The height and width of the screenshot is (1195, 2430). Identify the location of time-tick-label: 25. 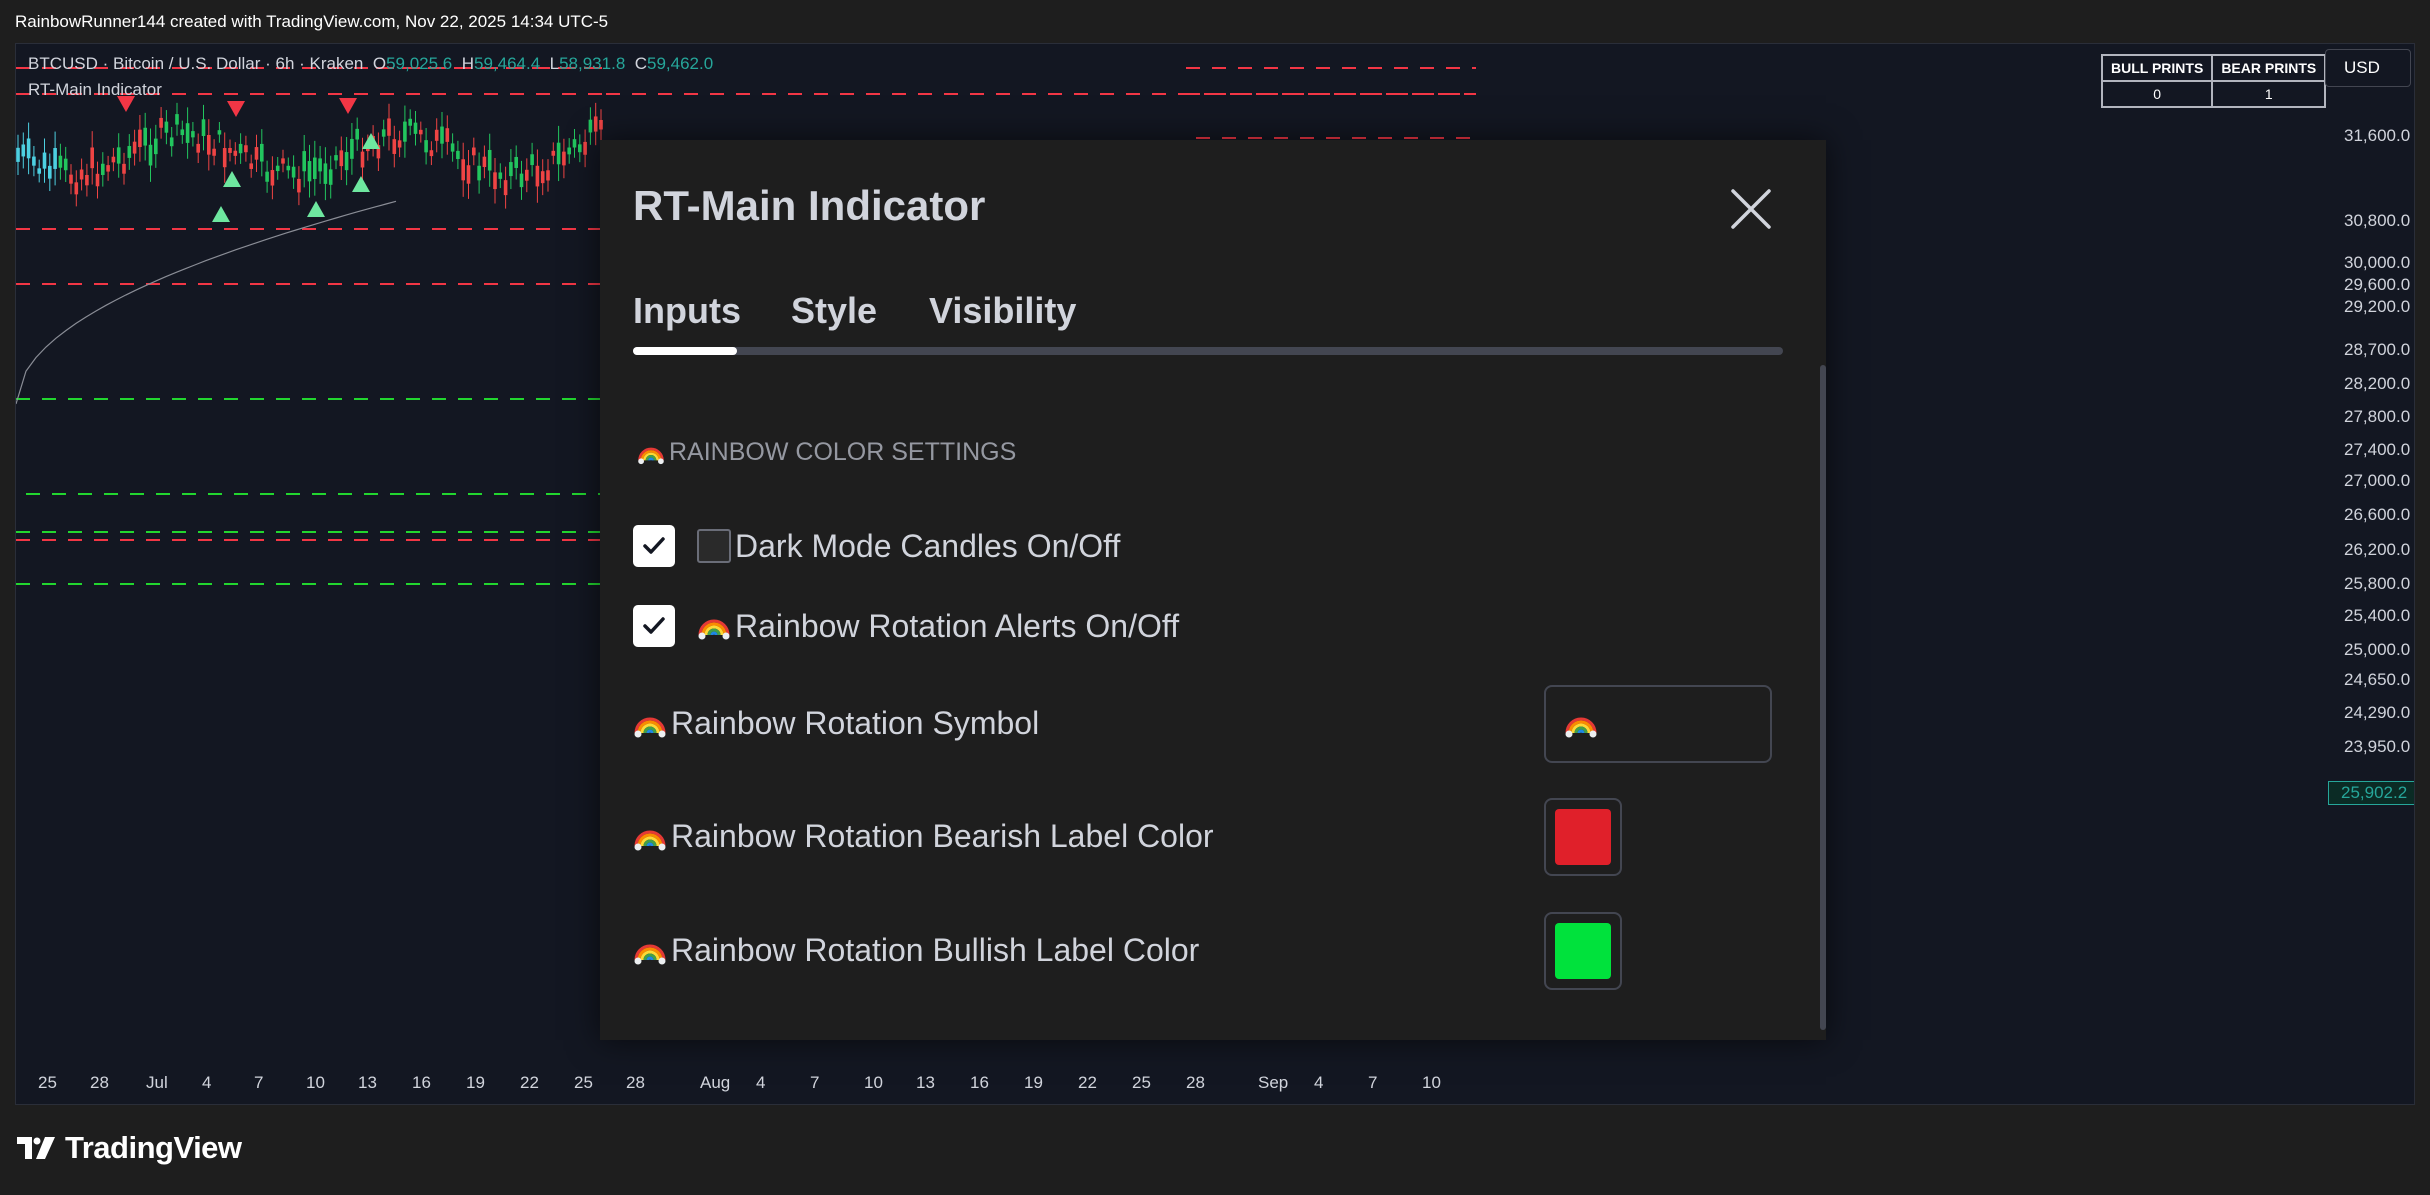
(1141, 1082).